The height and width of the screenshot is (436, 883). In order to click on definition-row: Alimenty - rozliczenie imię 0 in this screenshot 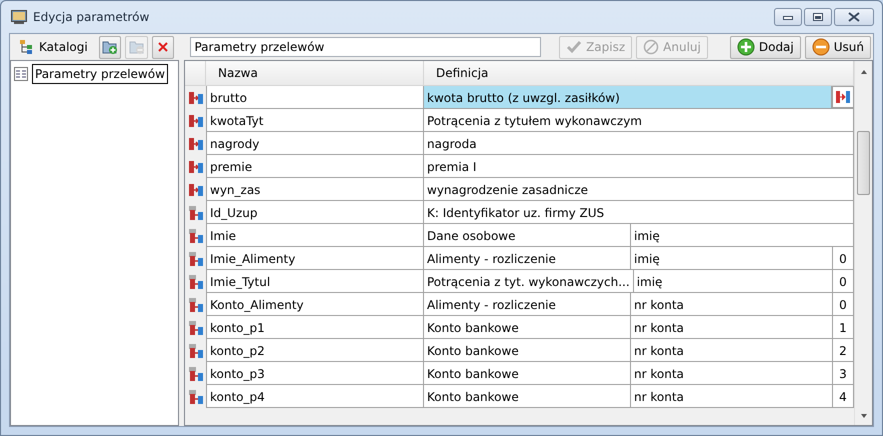, I will do `click(639, 258)`.